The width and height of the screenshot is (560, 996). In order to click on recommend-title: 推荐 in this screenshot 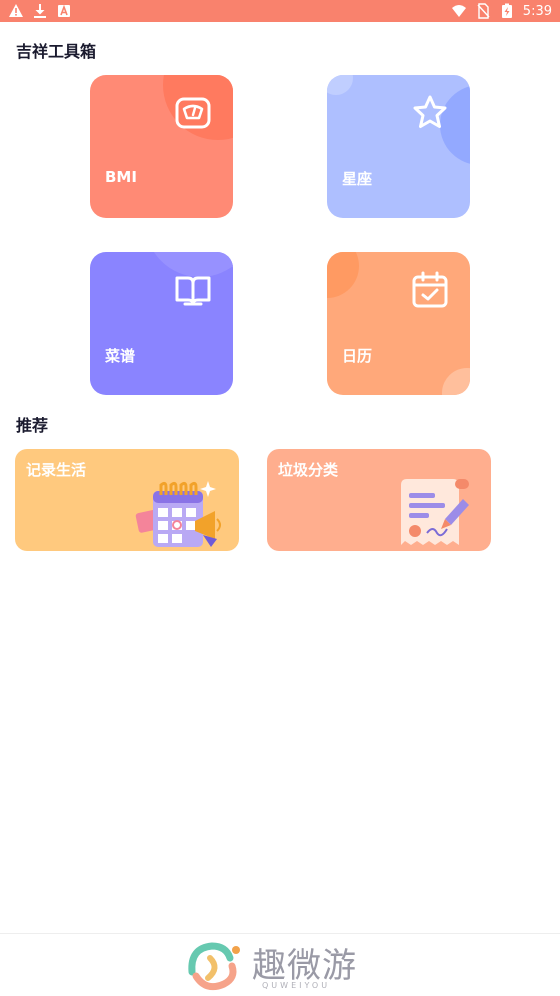, I will do `click(32, 425)`.